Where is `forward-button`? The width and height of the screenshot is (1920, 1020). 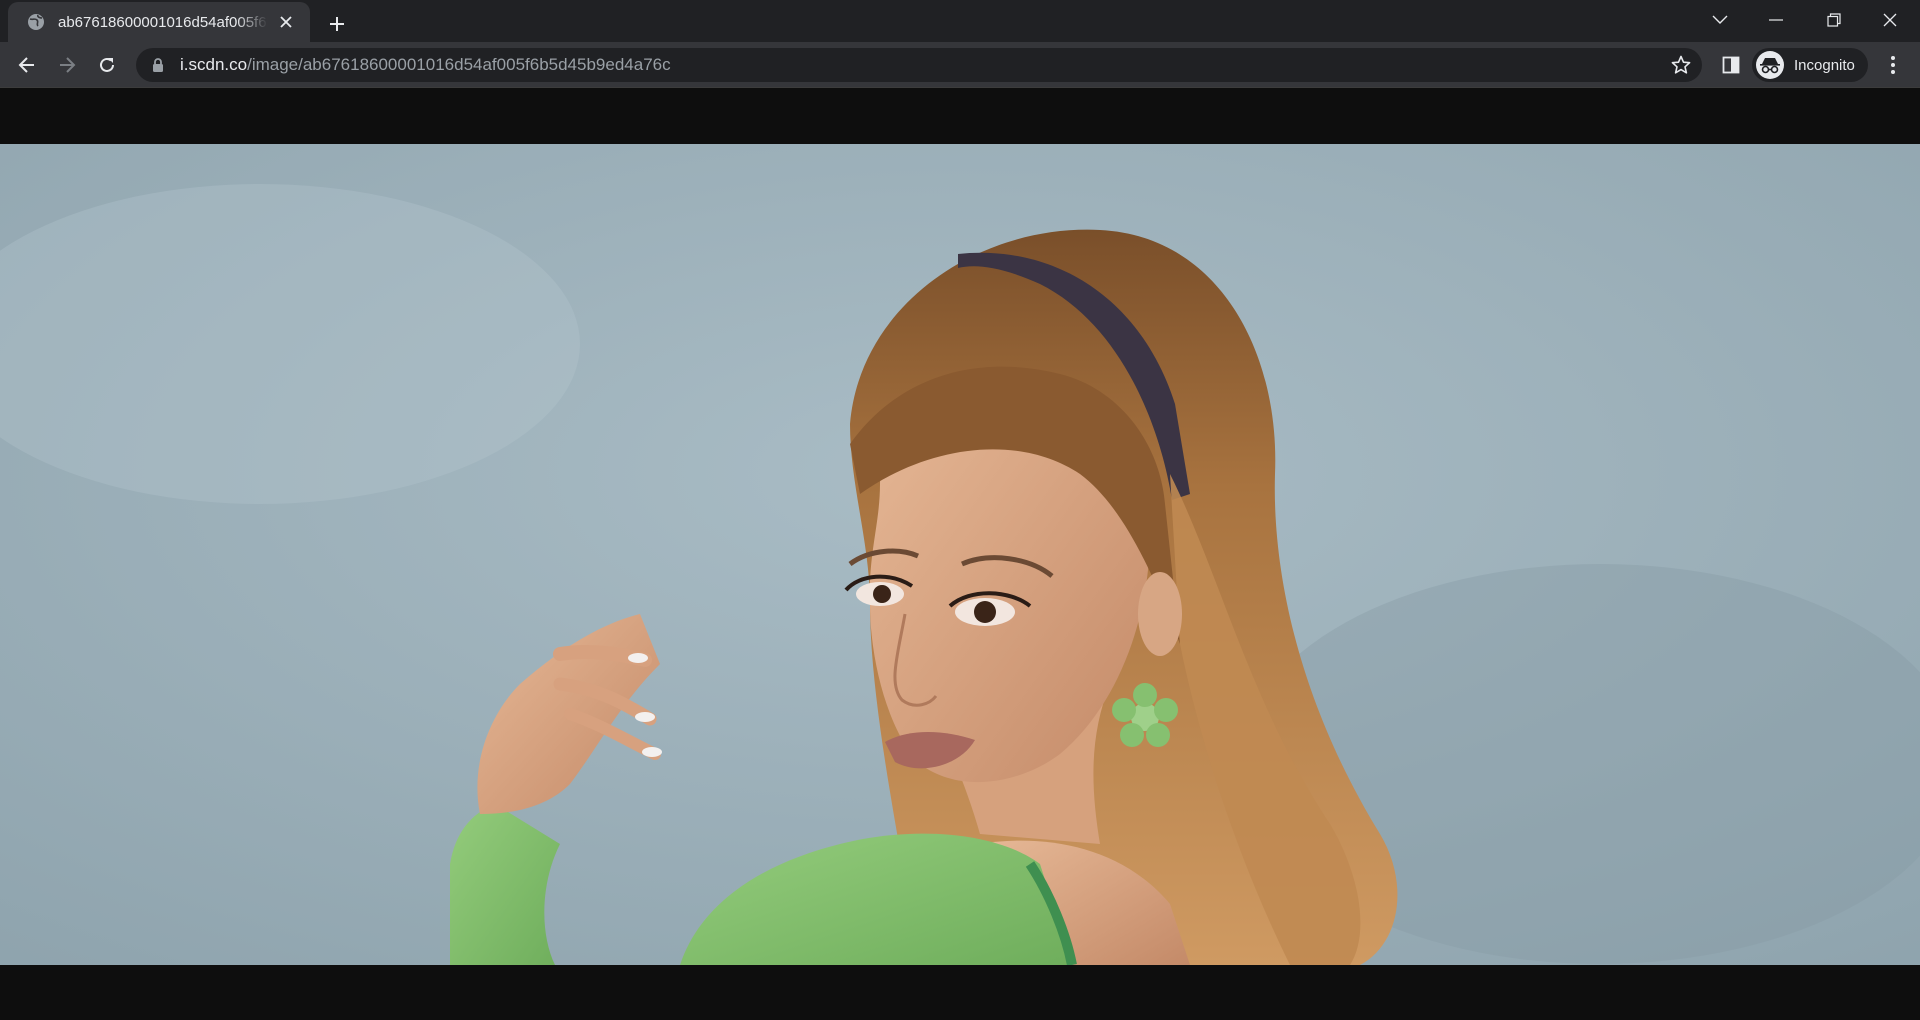 forward-button is located at coordinates (67, 65).